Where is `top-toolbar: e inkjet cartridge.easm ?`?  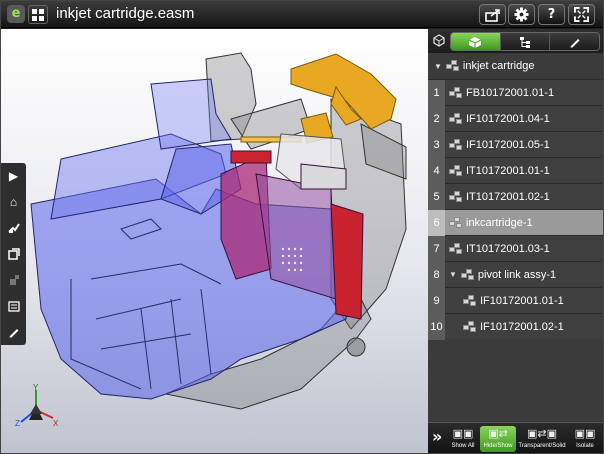 top-toolbar: e inkjet cartridge.easm ? is located at coordinates (302, 14).